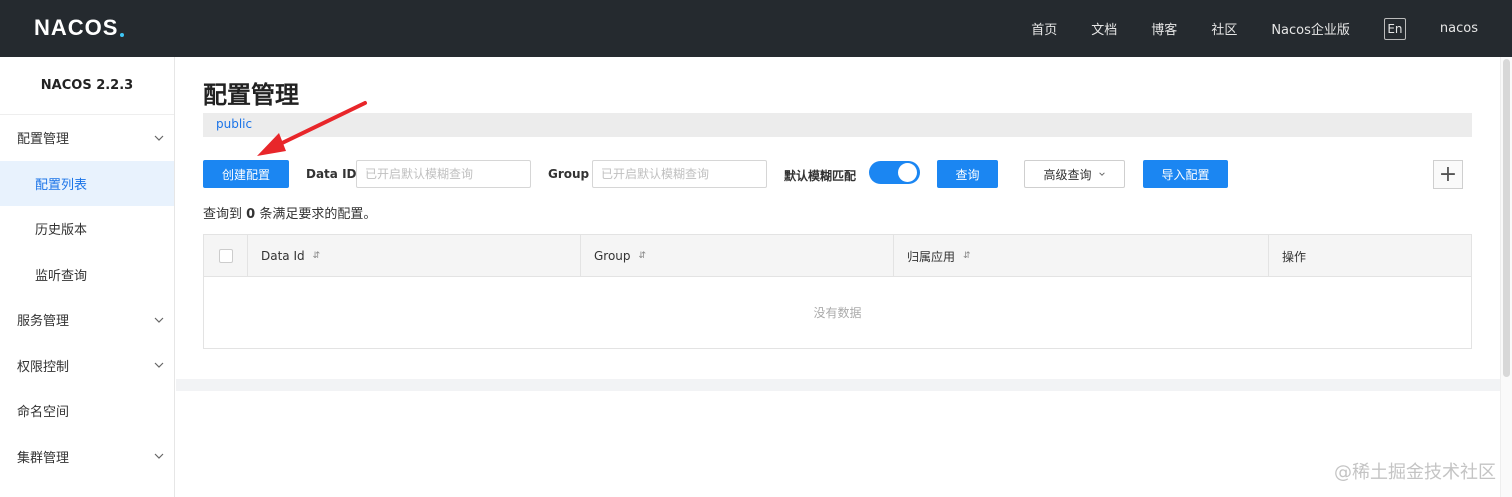 The image size is (1512, 497). I want to click on user-menu: nacos, so click(1459, 28).